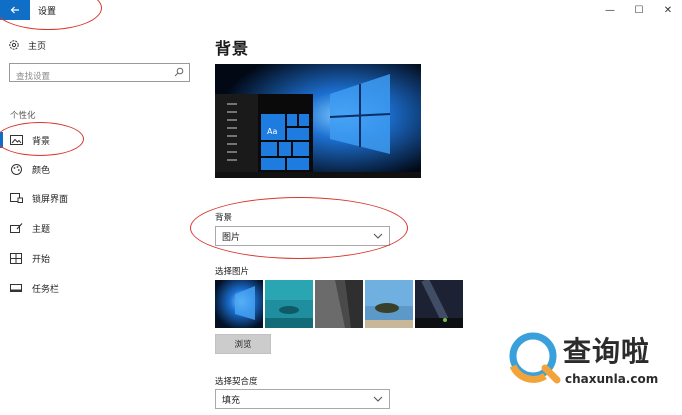 Image resolution: width=682 pixels, height=415 pixels. Describe the element at coordinates (16, 169) in the screenshot. I see `palette-icon` at that location.